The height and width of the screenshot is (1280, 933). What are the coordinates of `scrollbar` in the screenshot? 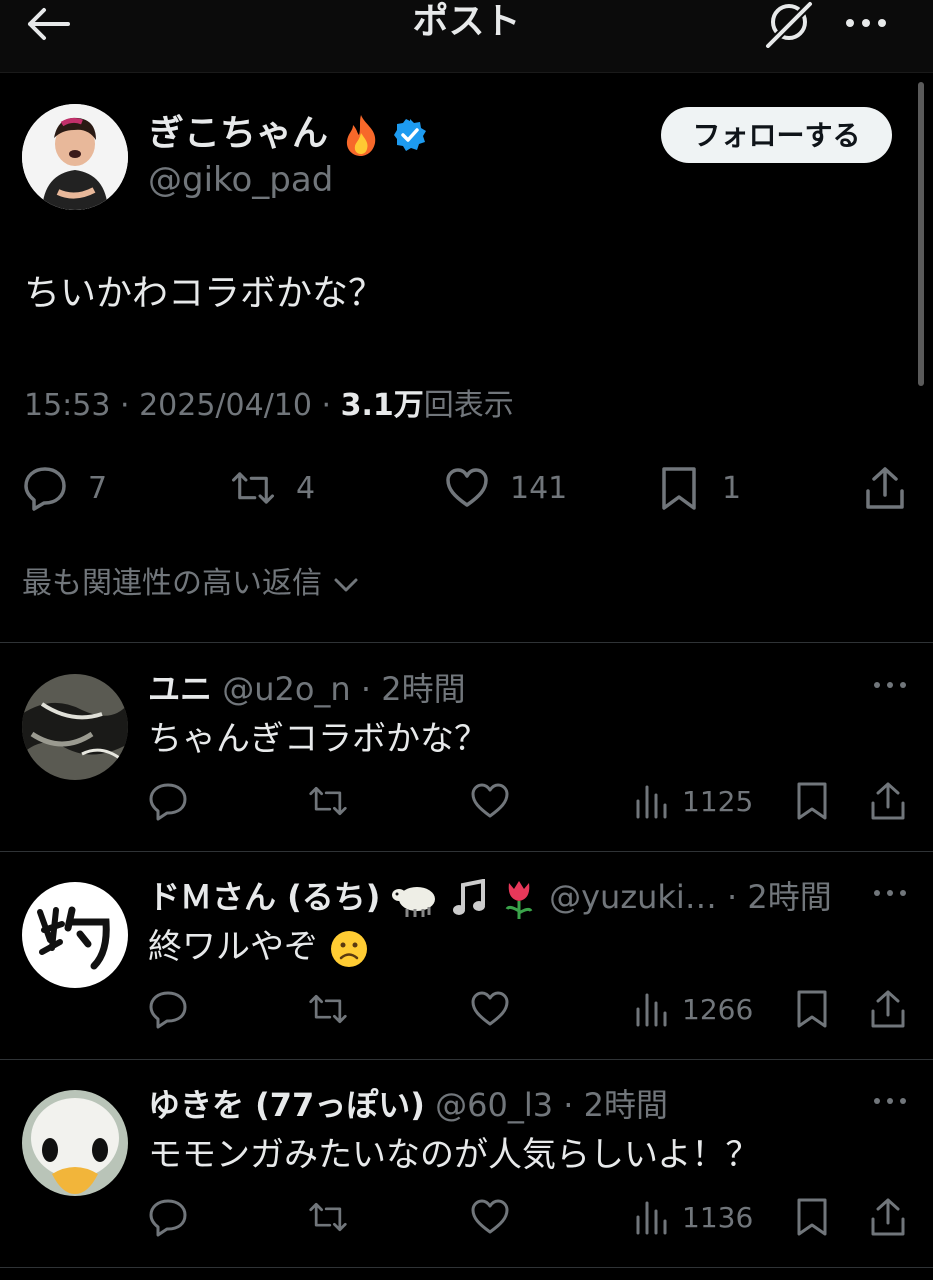 It's located at (921, 234).